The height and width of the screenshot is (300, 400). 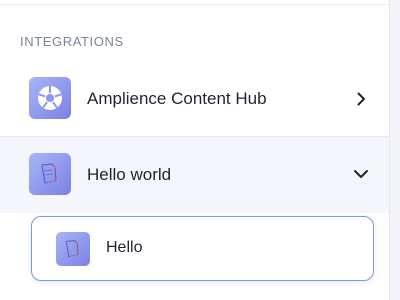 I want to click on sidebar-item-label: Hello world, so click(x=129, y=174).